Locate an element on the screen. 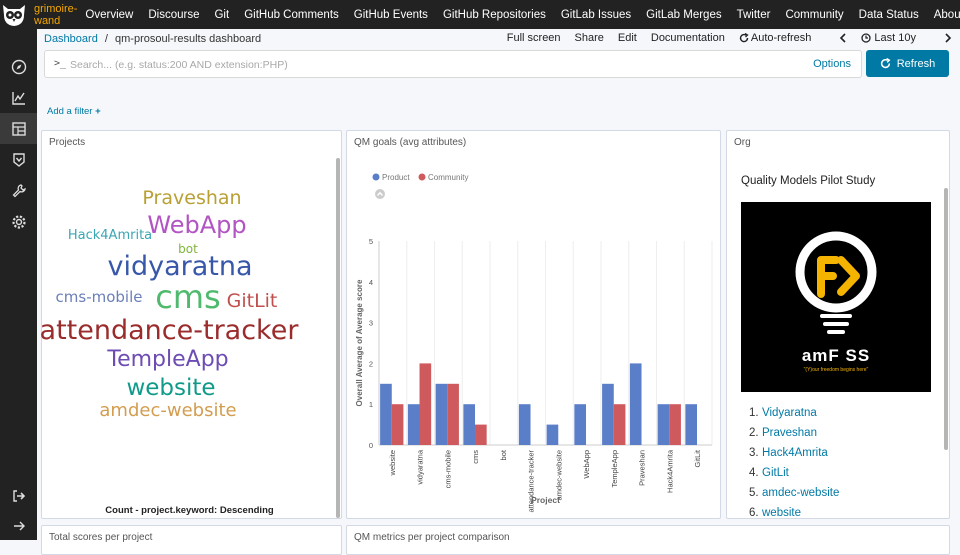  nav-item-overview: Overview is located at coordinates (109, 15).